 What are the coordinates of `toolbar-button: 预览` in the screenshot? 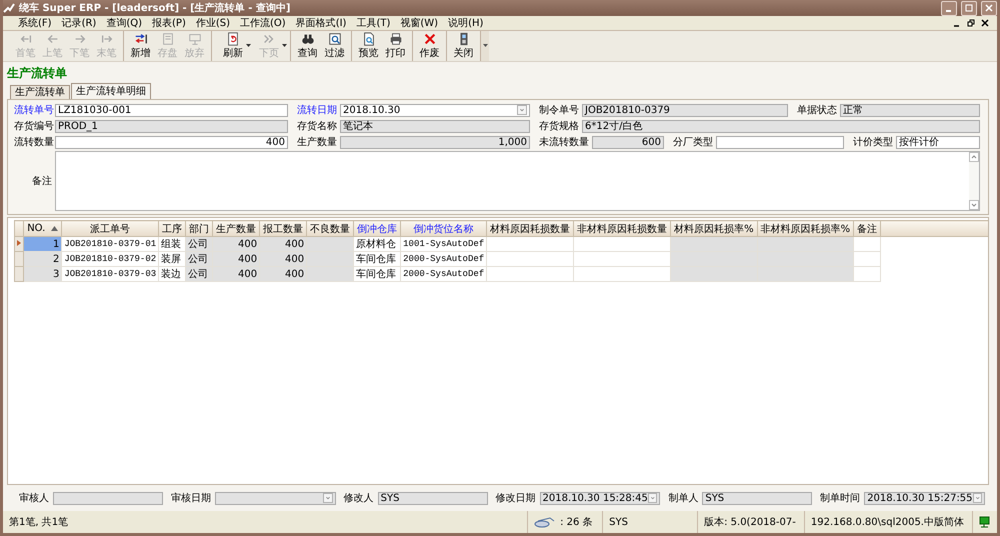 It's located at (368, 46).